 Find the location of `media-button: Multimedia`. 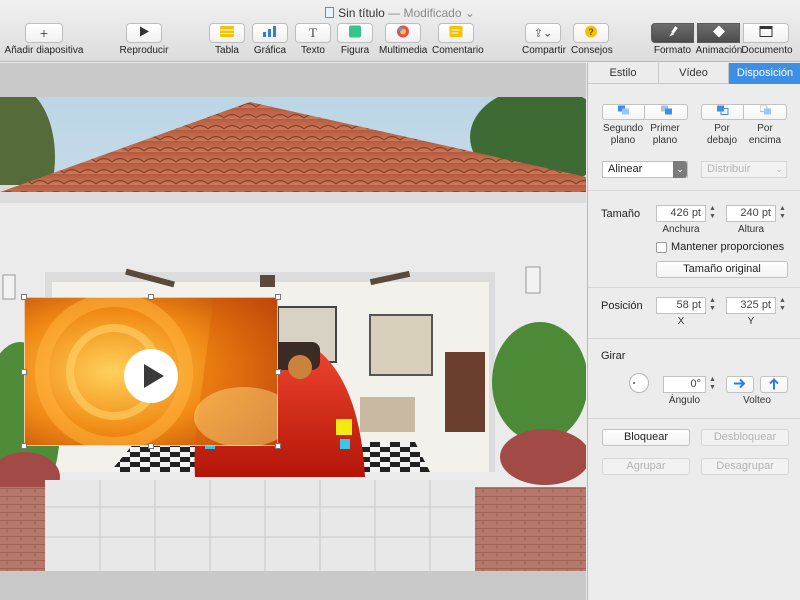

media-button: Multimedia is located at coordinates (403, 39).